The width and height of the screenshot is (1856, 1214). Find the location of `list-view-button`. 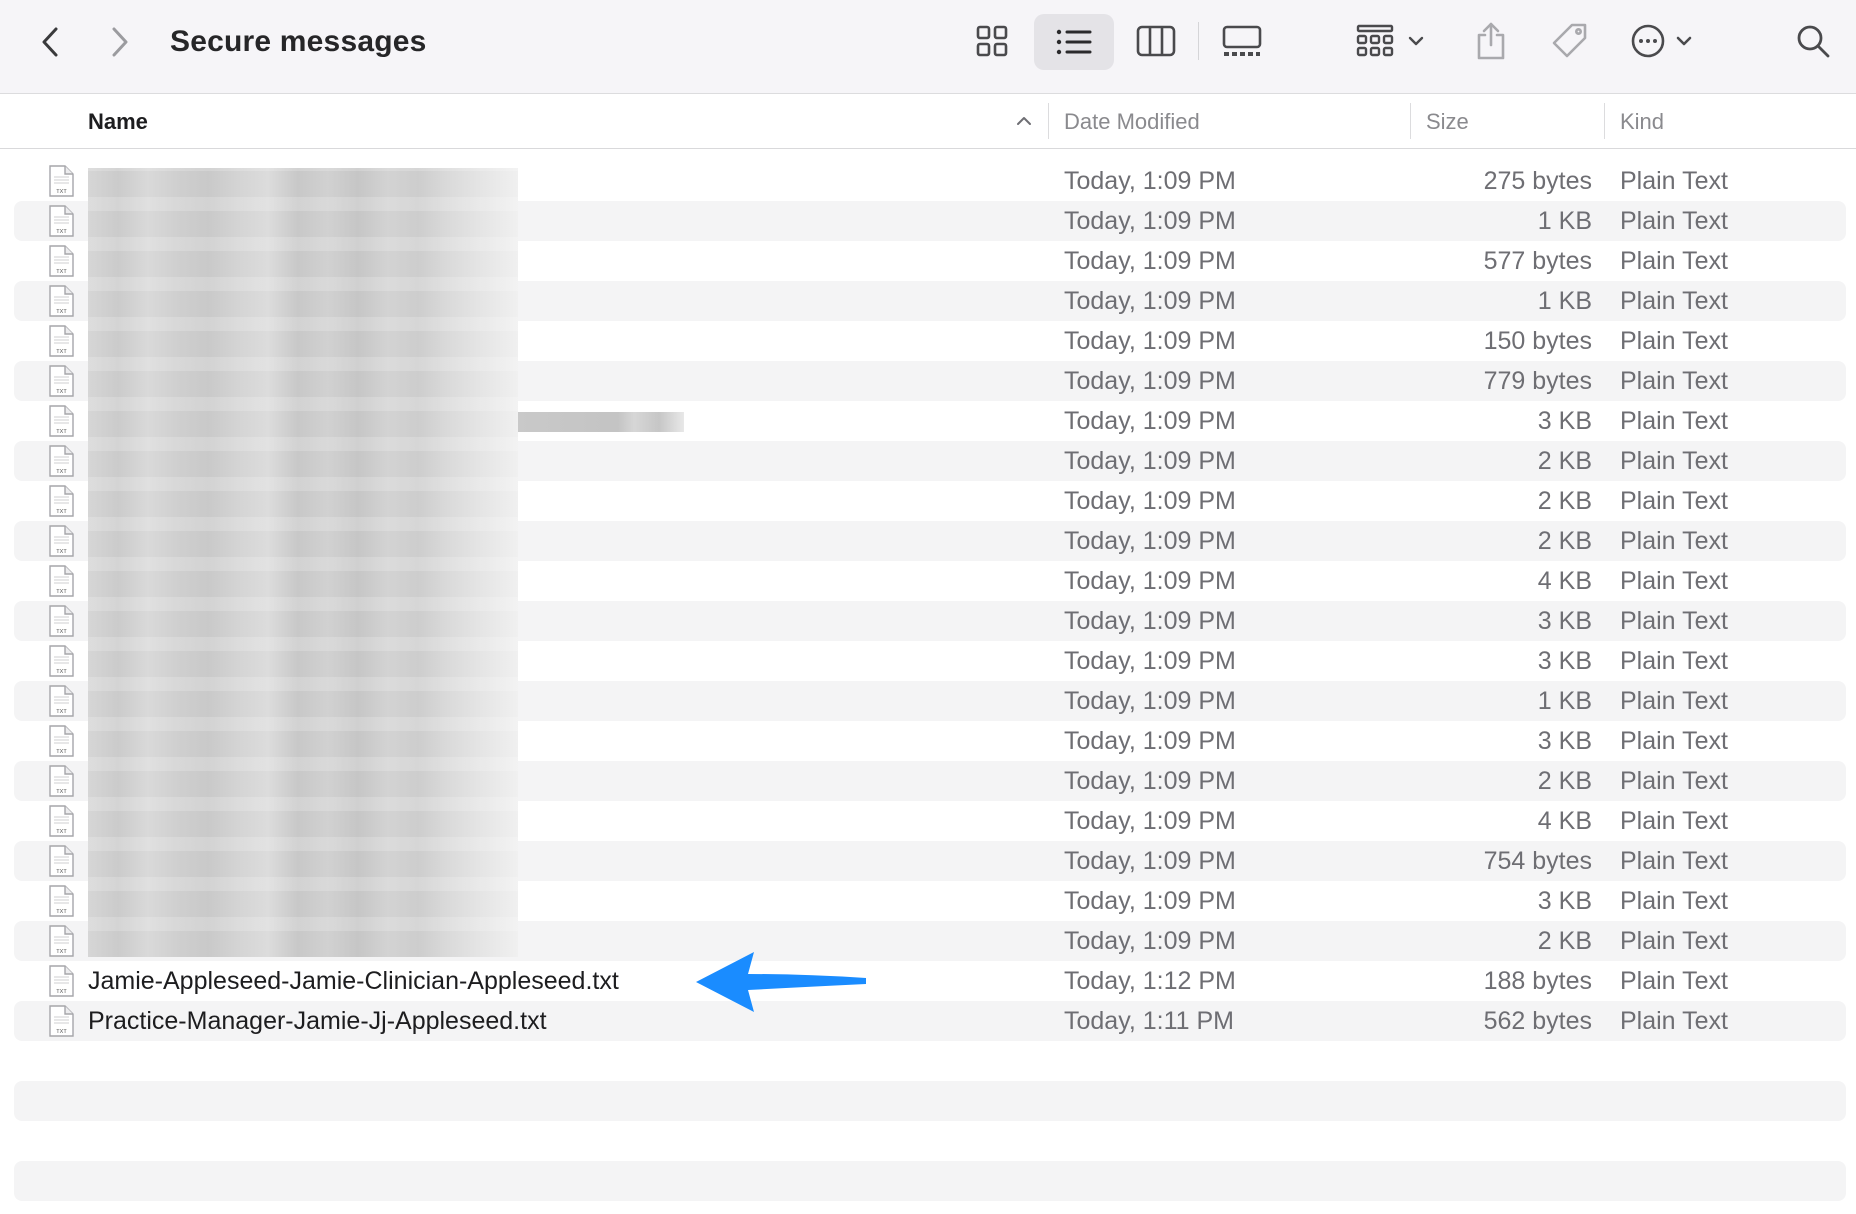

list-view-button is located at coordinates (1074, 42).